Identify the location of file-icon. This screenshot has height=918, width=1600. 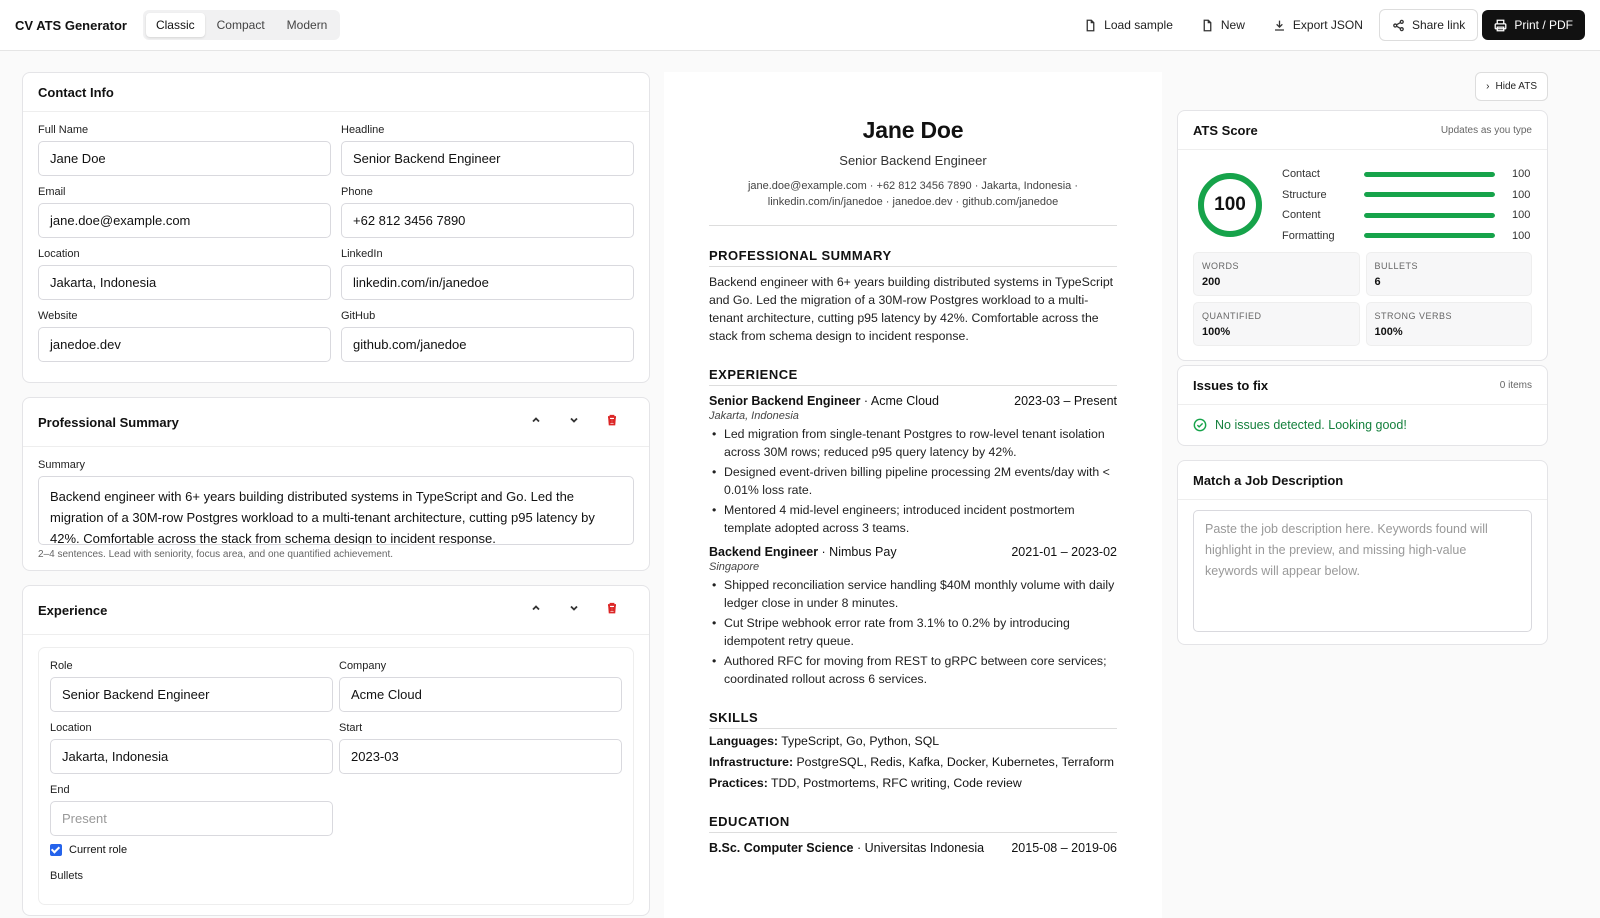
(1090, 25).